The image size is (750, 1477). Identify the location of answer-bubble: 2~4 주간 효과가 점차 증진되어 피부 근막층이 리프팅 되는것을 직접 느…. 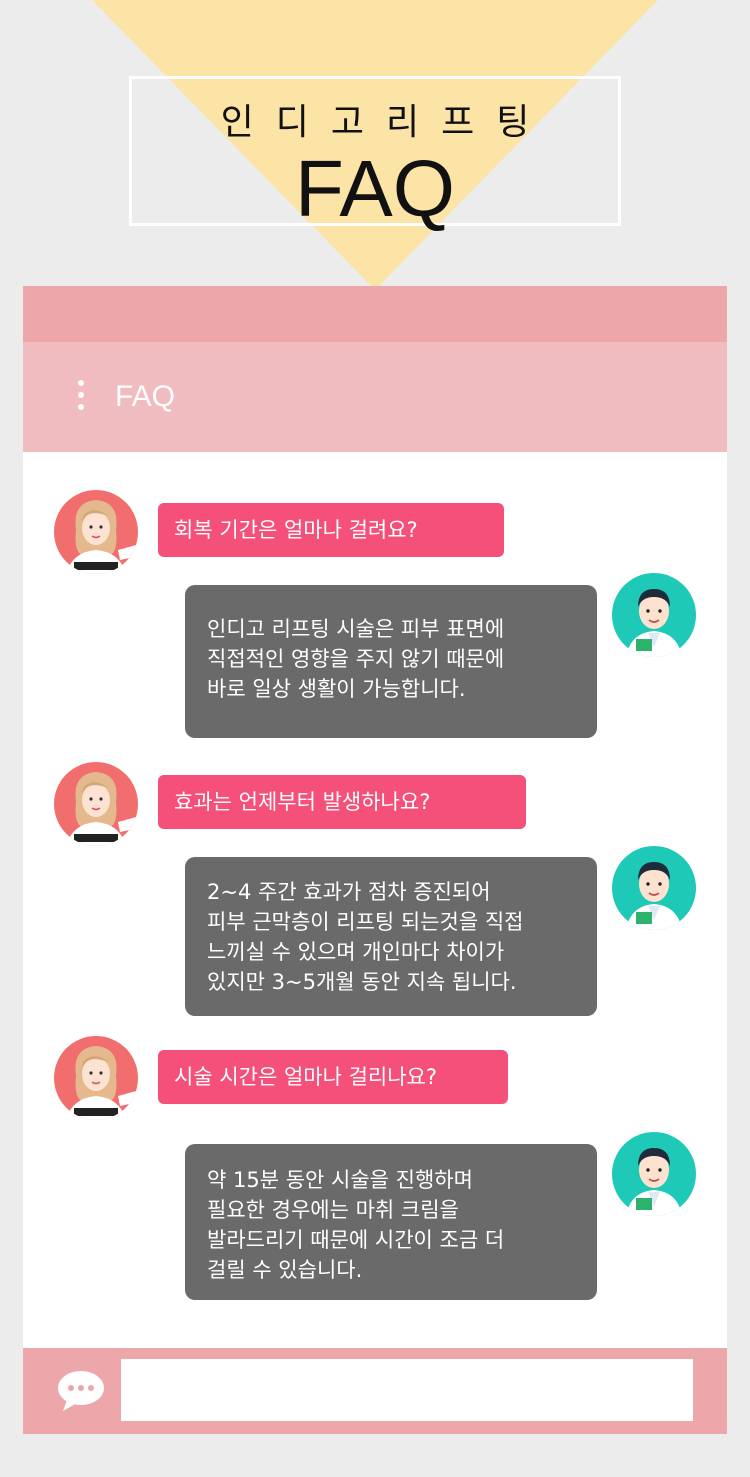
(391, 936).